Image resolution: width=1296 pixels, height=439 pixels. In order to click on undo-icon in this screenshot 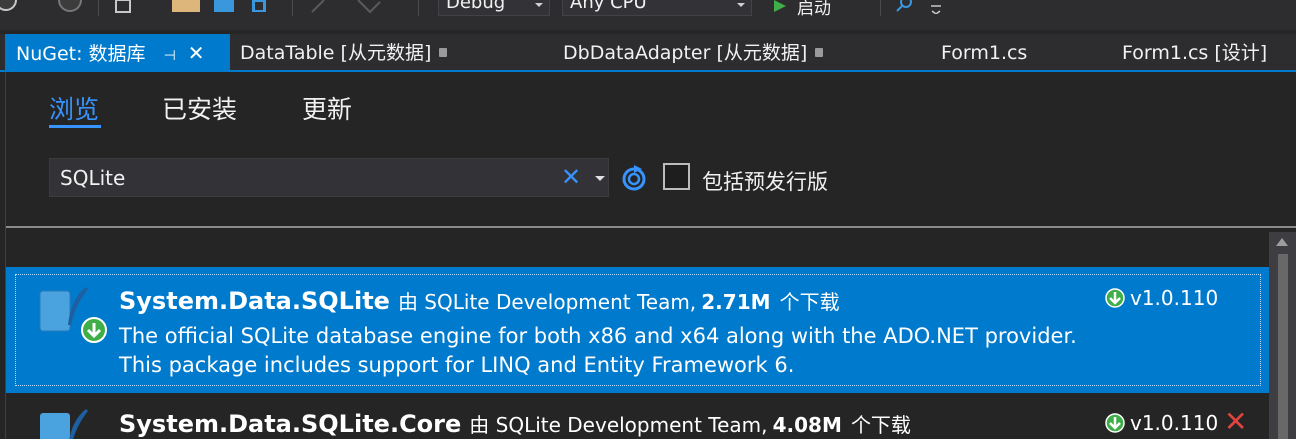, I will do `click(323, 7)`.